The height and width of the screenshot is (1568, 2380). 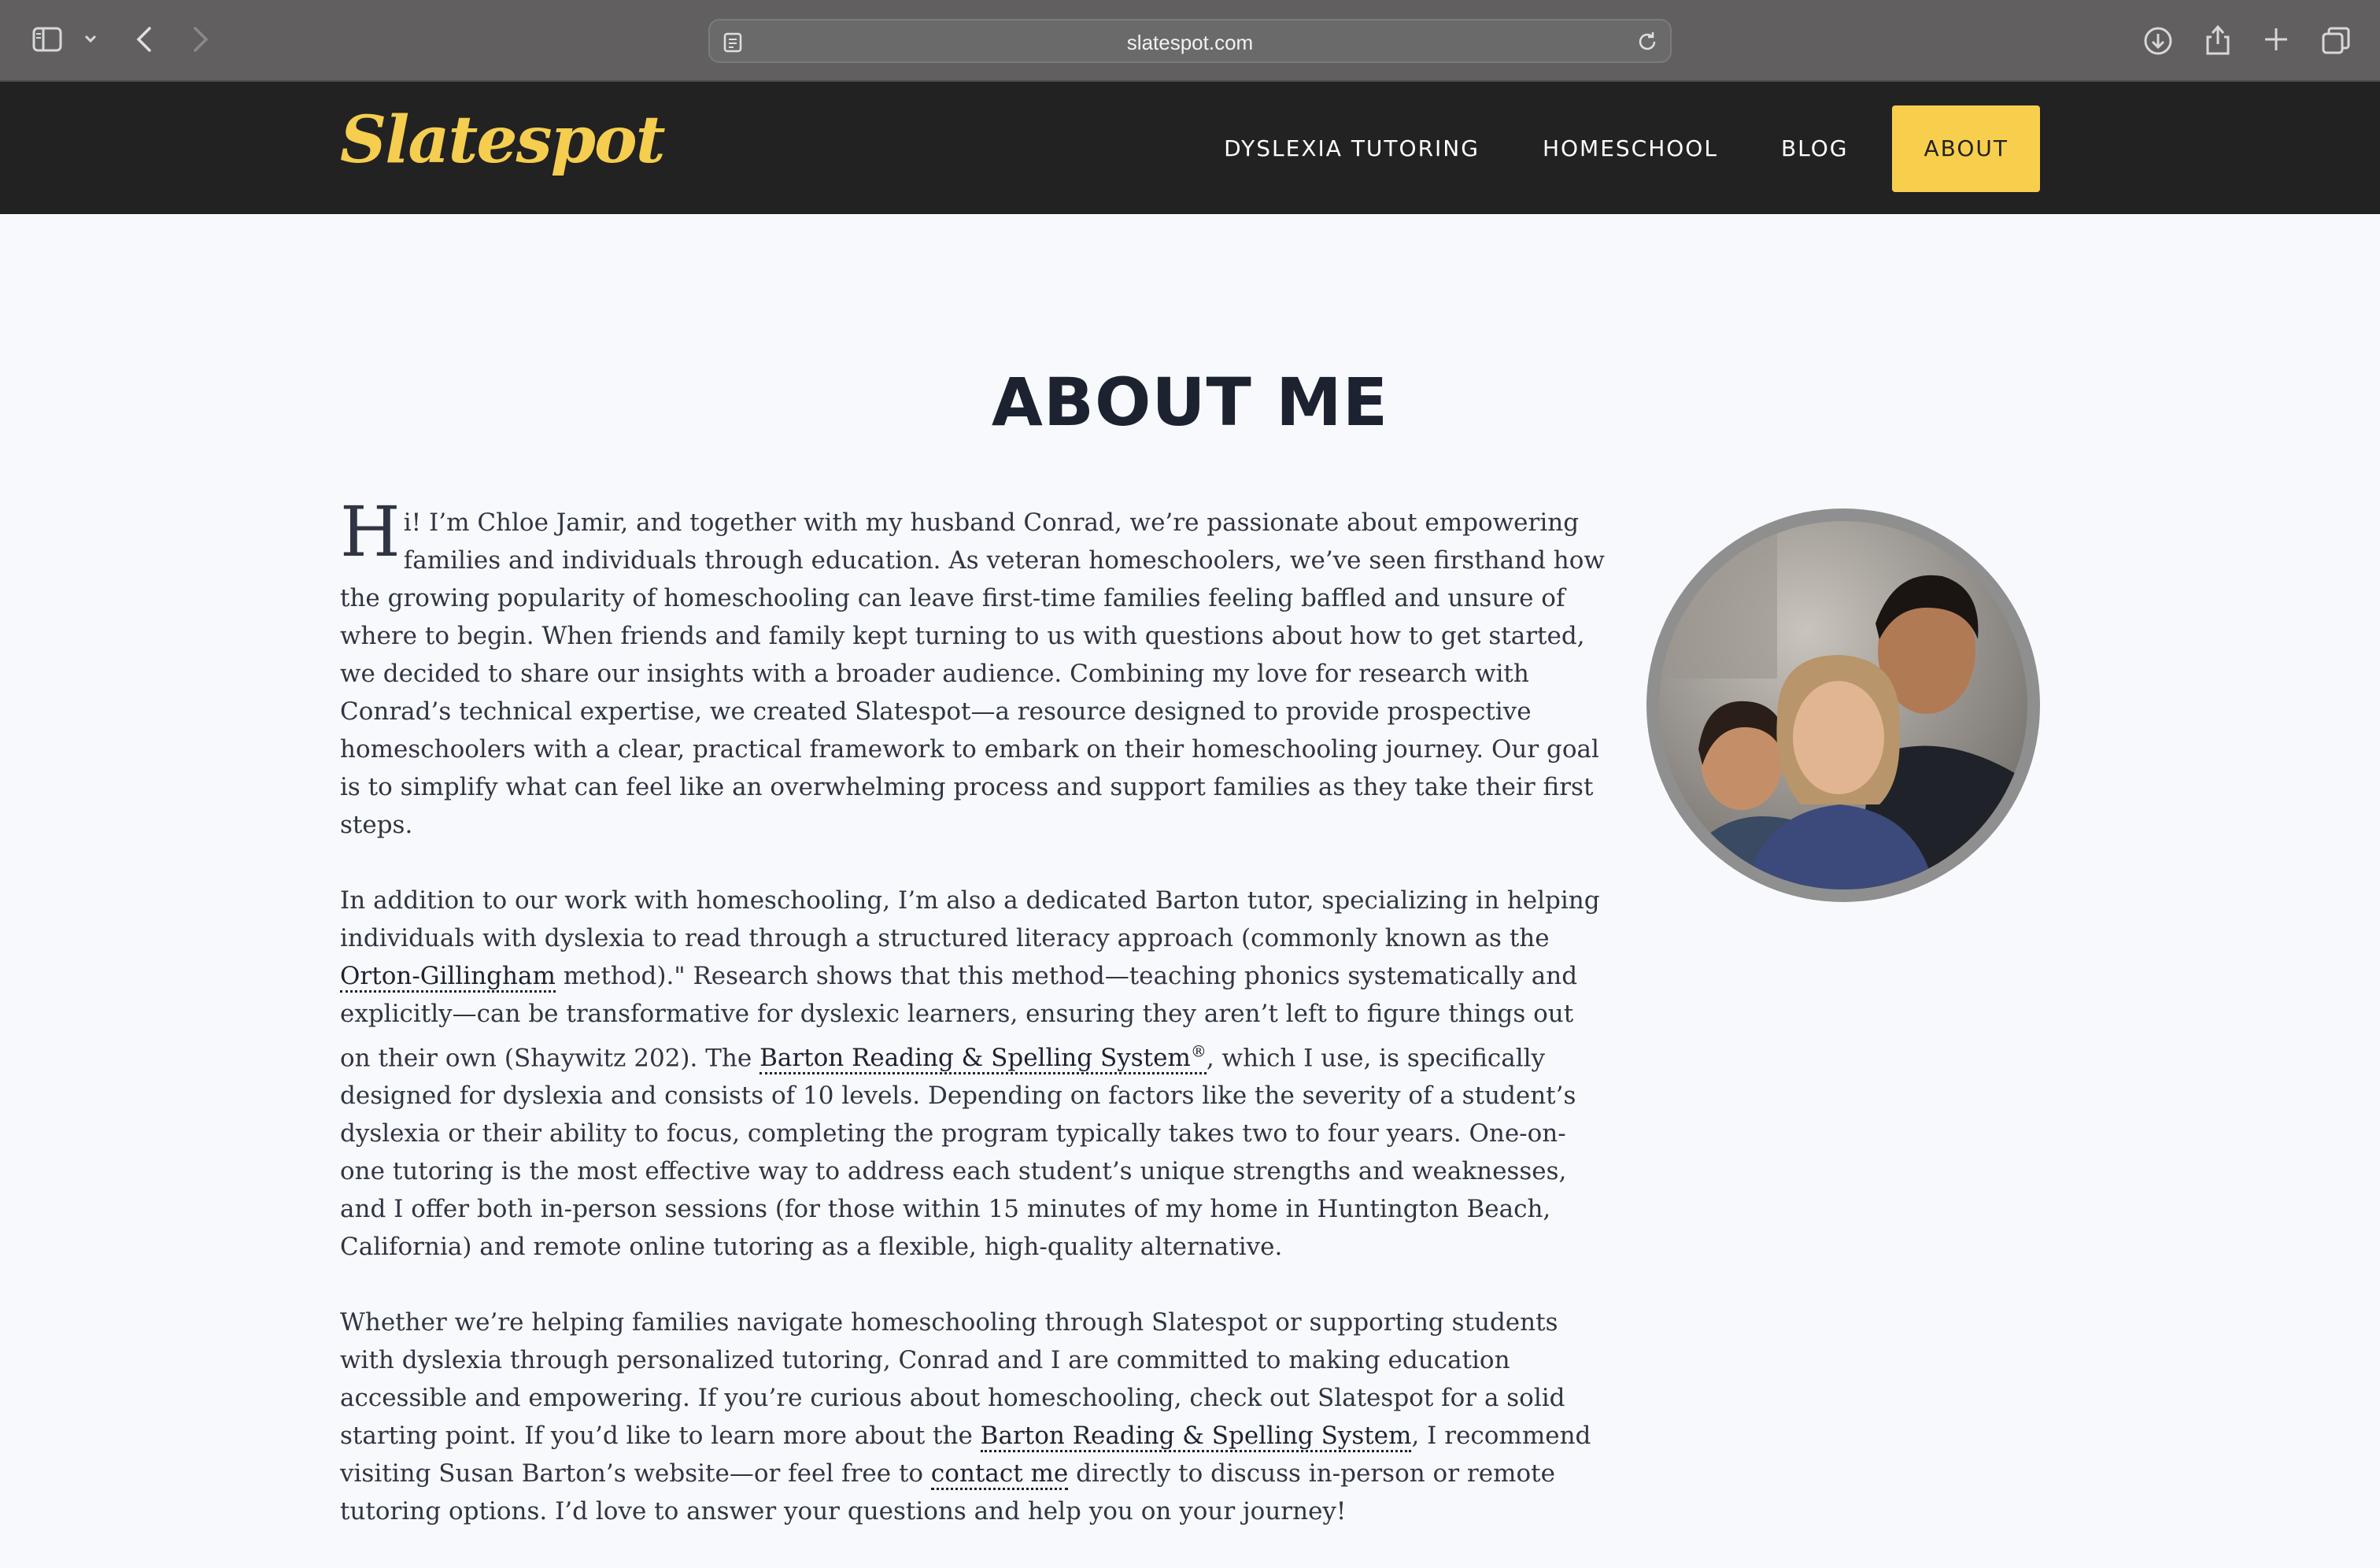 What do you see at coordinates (370, 531) in the screenshot?
I see `drop-cap: H` at bounding box center [370, 531].